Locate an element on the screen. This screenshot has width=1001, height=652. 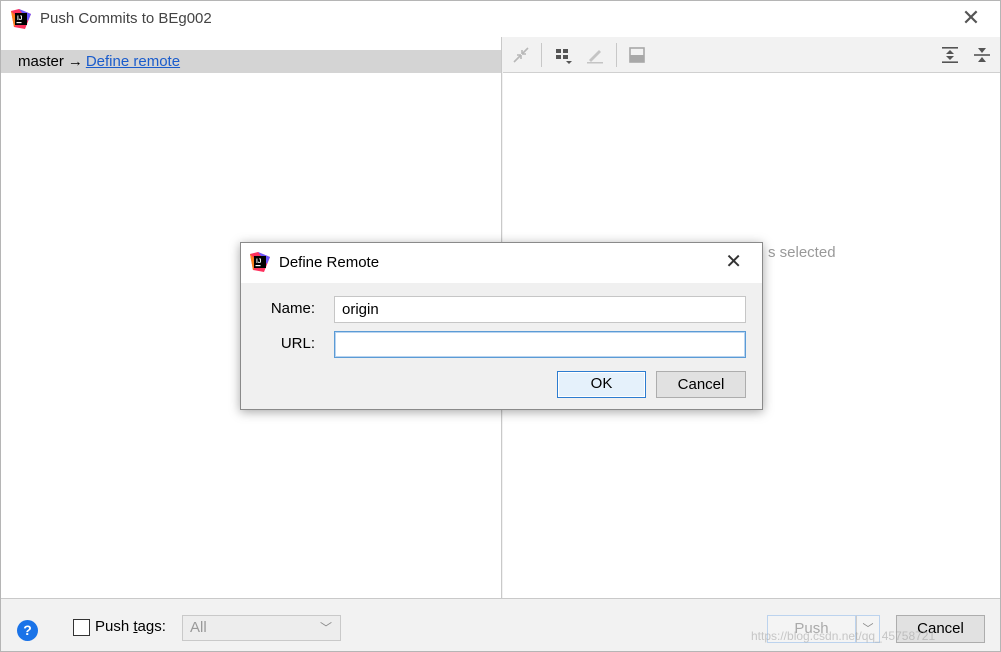
edit-icon is located at coordinates (595, 55).